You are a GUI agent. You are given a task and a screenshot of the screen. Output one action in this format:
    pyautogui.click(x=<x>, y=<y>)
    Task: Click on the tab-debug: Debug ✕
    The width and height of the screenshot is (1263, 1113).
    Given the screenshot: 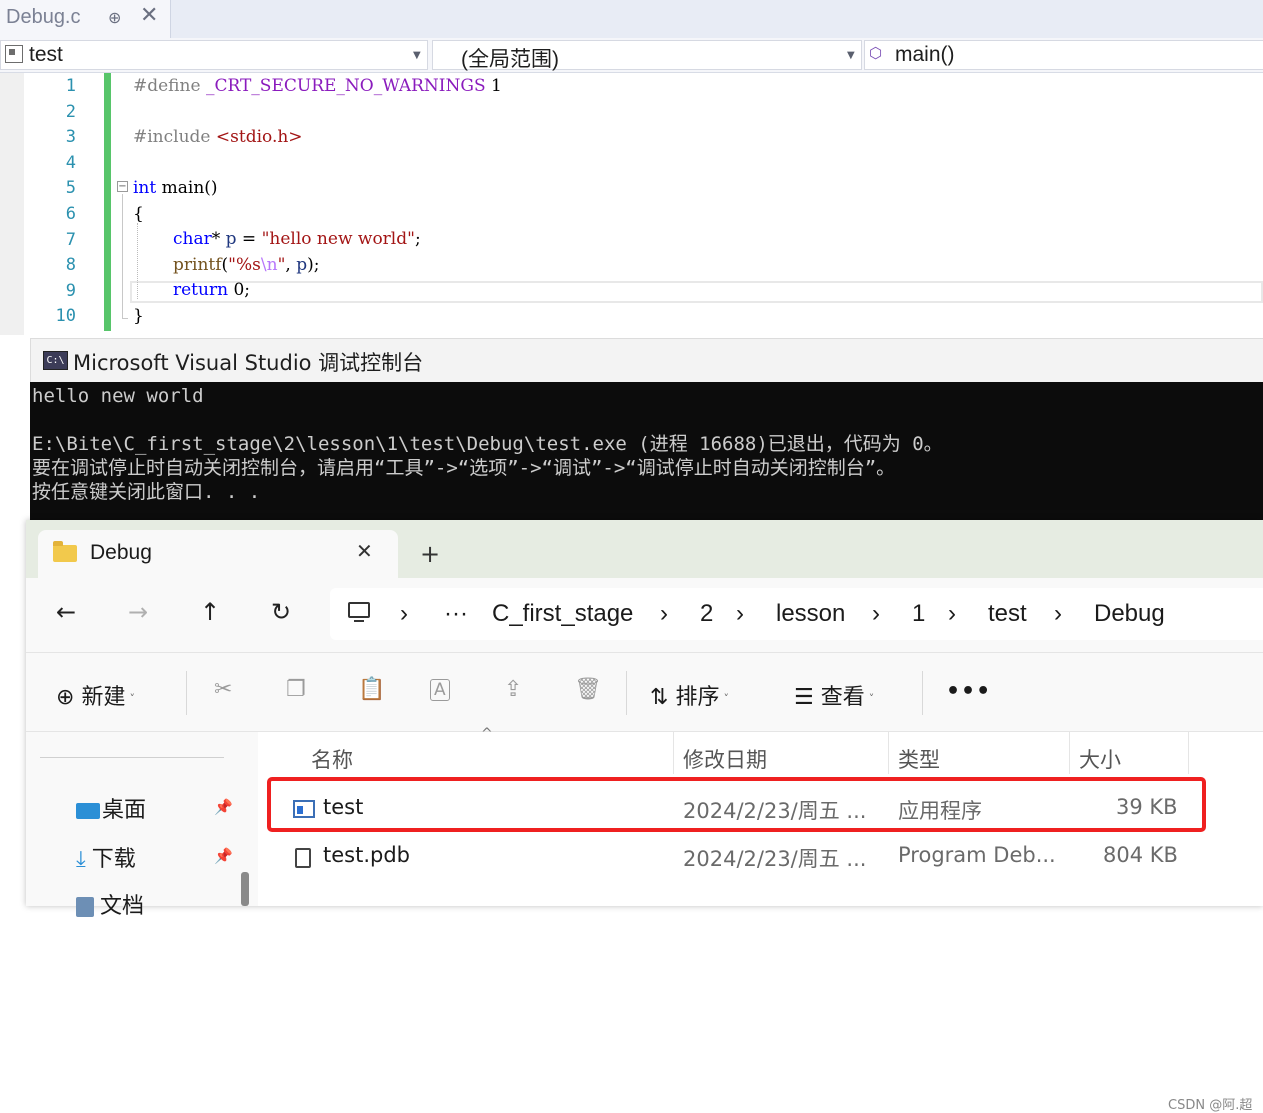 What is the action you would take?
    pyautogui.click(x=218, y=554)
    